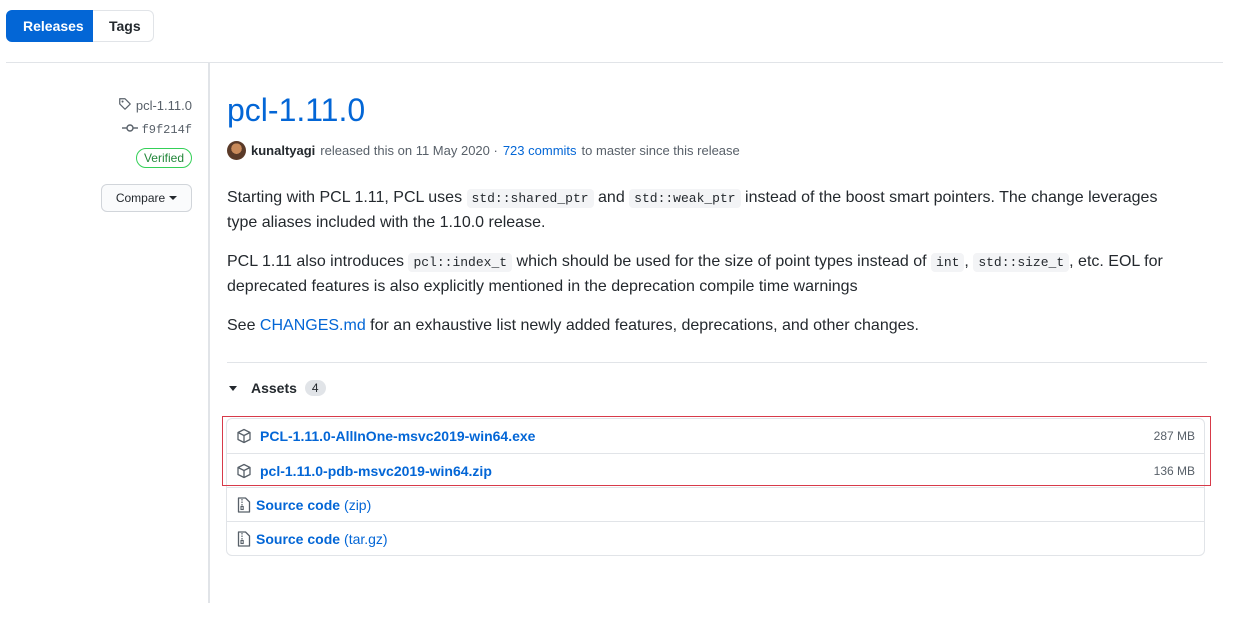 The height and width of the screenshot is (618, 1243). Describe the element at coordinates (315, 388) in the screenshot. I see `assets-count: 4` at that location.